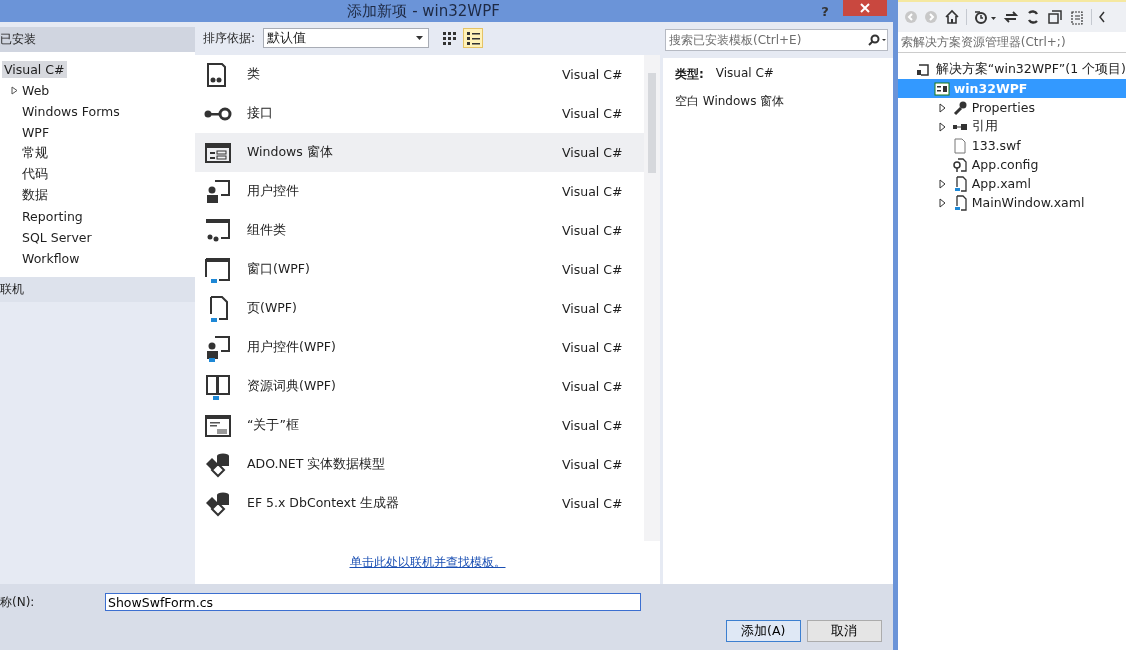 This screenshot has width=1126, height=650. Describe the element at coordinates (776, 39) in the screenshot. I see `search-field: 搜索已安装模板(Ctrl+E)` at that location.